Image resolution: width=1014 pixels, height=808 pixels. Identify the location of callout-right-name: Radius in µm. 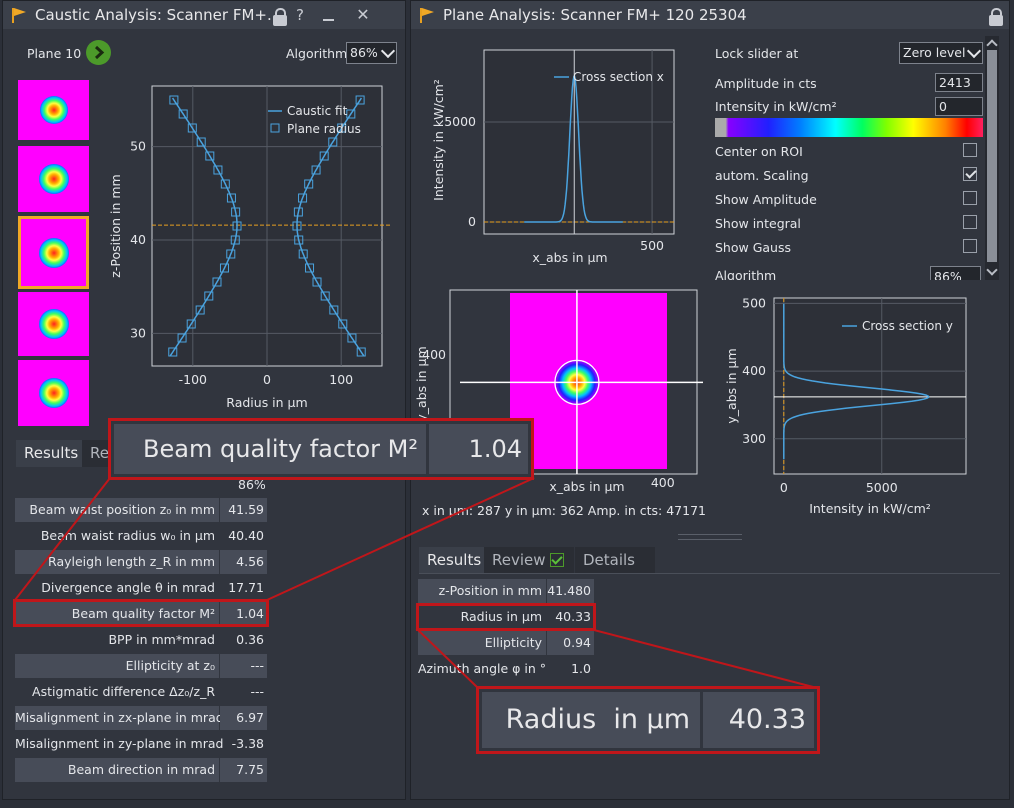
(591, 720).